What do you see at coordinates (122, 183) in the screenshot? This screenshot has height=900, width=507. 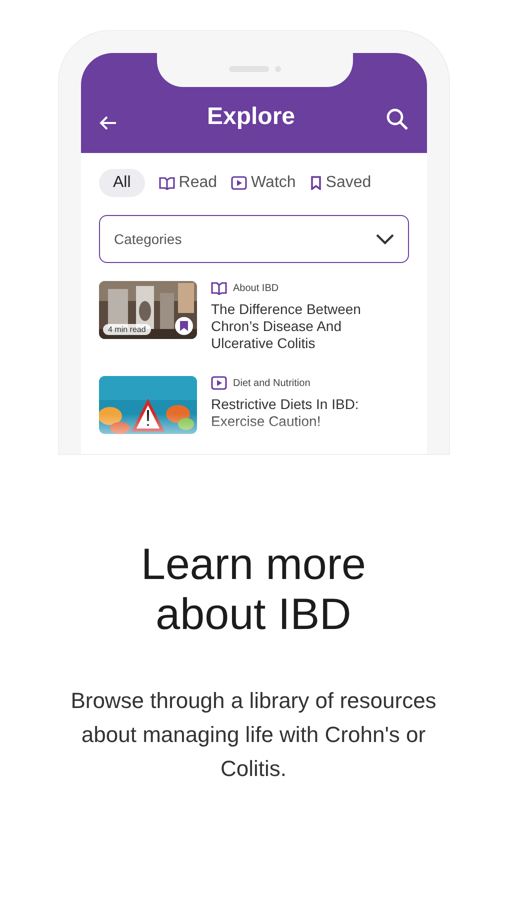 I see `filter-tab: All` at bounding box center [122, 183].